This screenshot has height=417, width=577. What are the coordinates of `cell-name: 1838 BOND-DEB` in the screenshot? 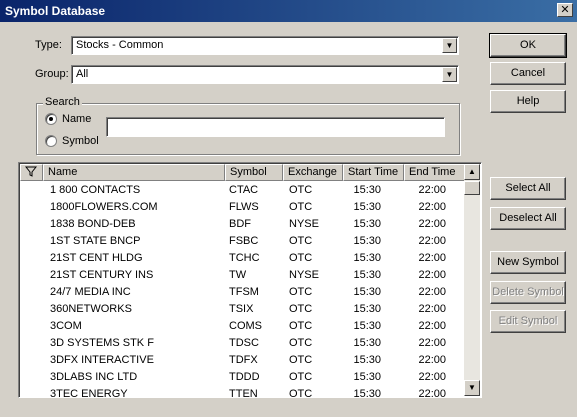 It's located at (93, 224).